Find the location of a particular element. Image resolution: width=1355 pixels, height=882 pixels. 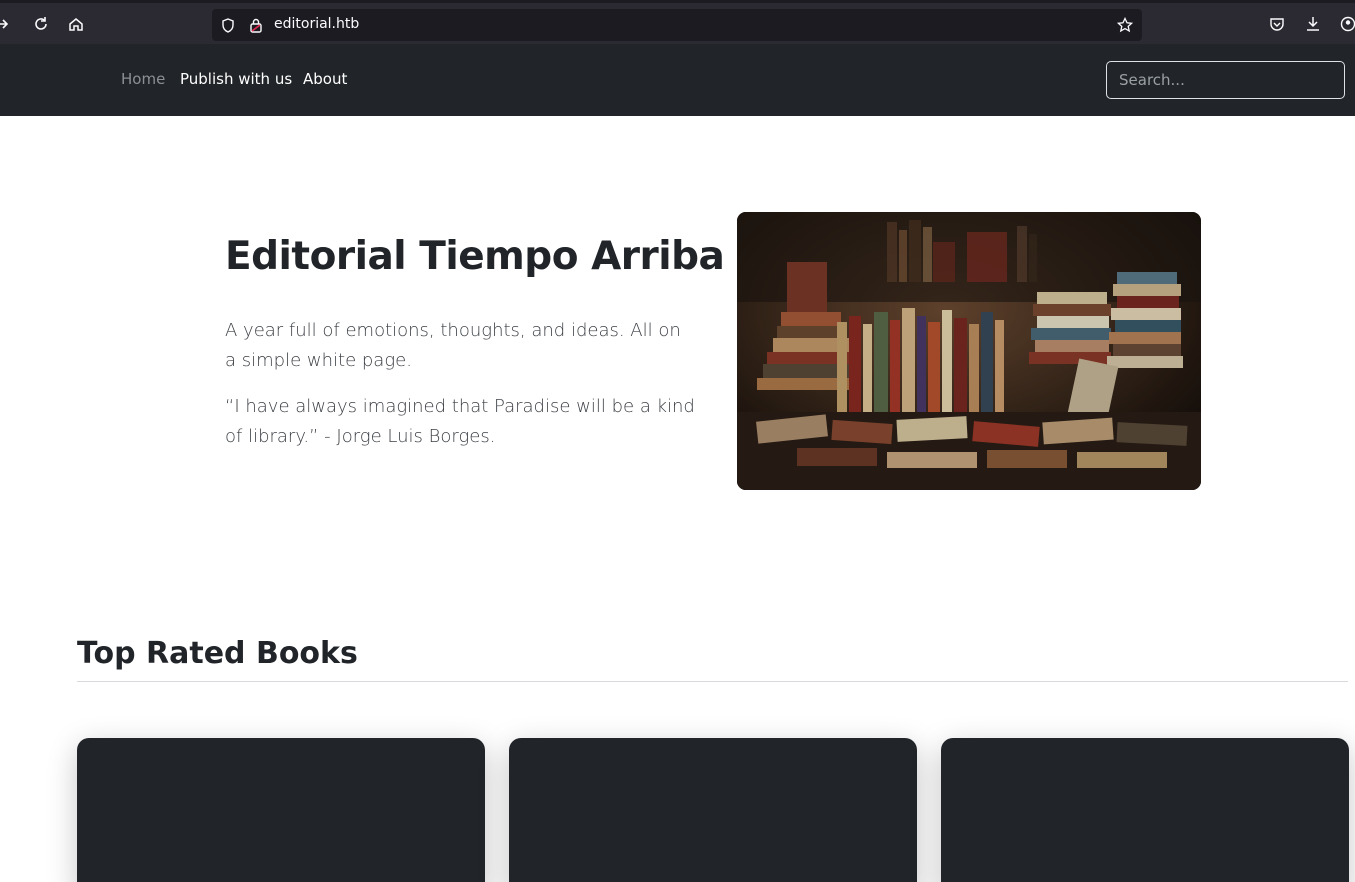

hero-title: Editorial Tiempo Arriba is located at coordinates (475, 256).